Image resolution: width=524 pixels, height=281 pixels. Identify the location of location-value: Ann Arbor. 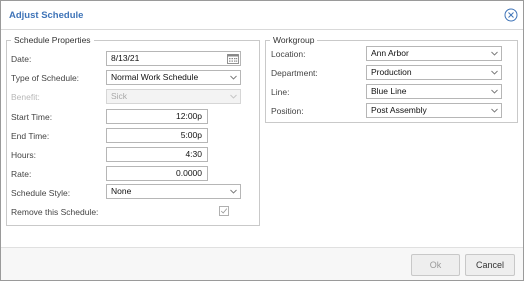
(390, 53).